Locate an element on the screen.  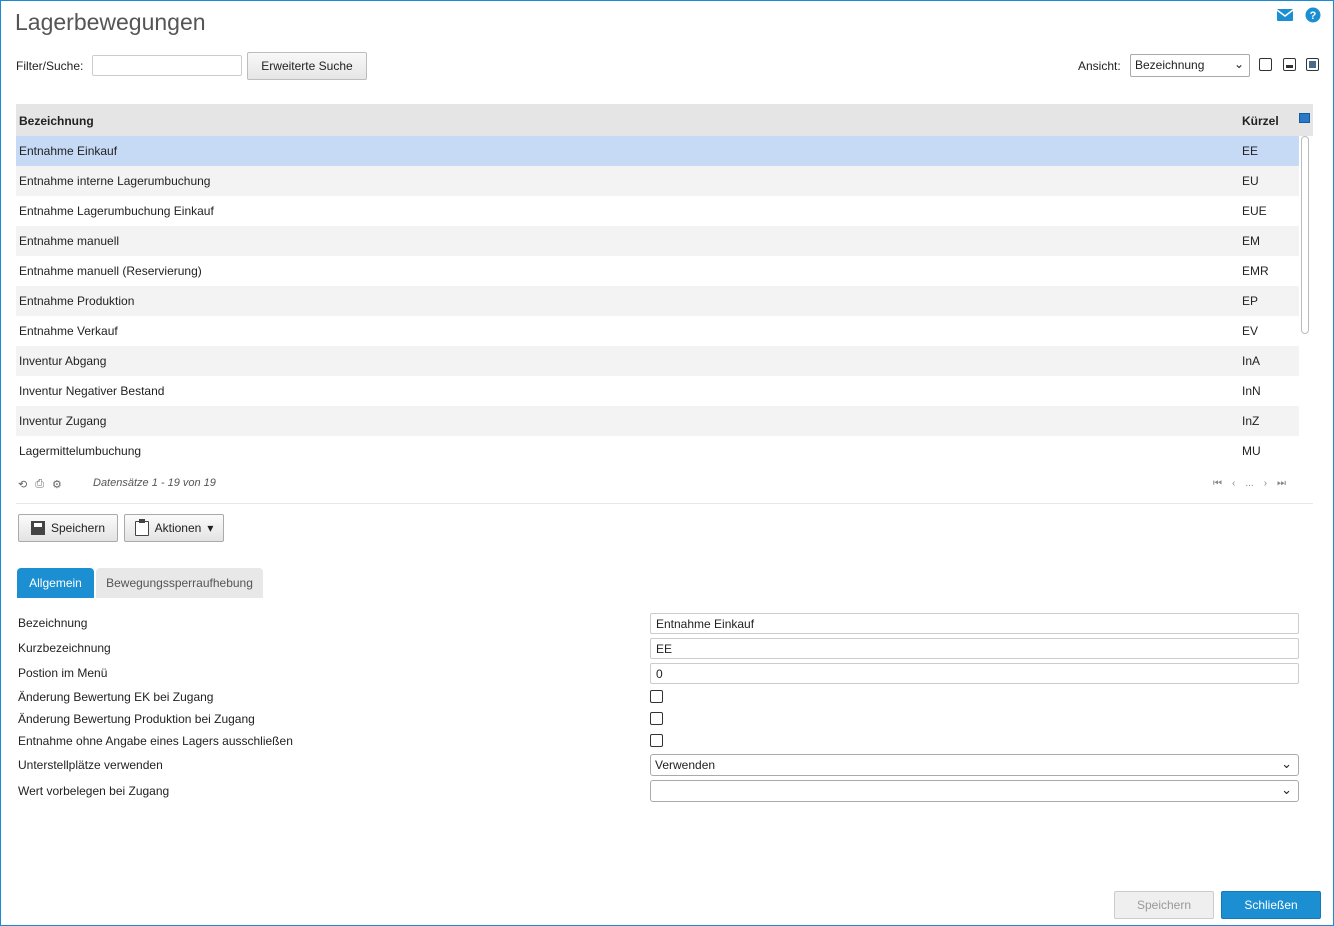
filter-input is located at coordinates (167, 65).